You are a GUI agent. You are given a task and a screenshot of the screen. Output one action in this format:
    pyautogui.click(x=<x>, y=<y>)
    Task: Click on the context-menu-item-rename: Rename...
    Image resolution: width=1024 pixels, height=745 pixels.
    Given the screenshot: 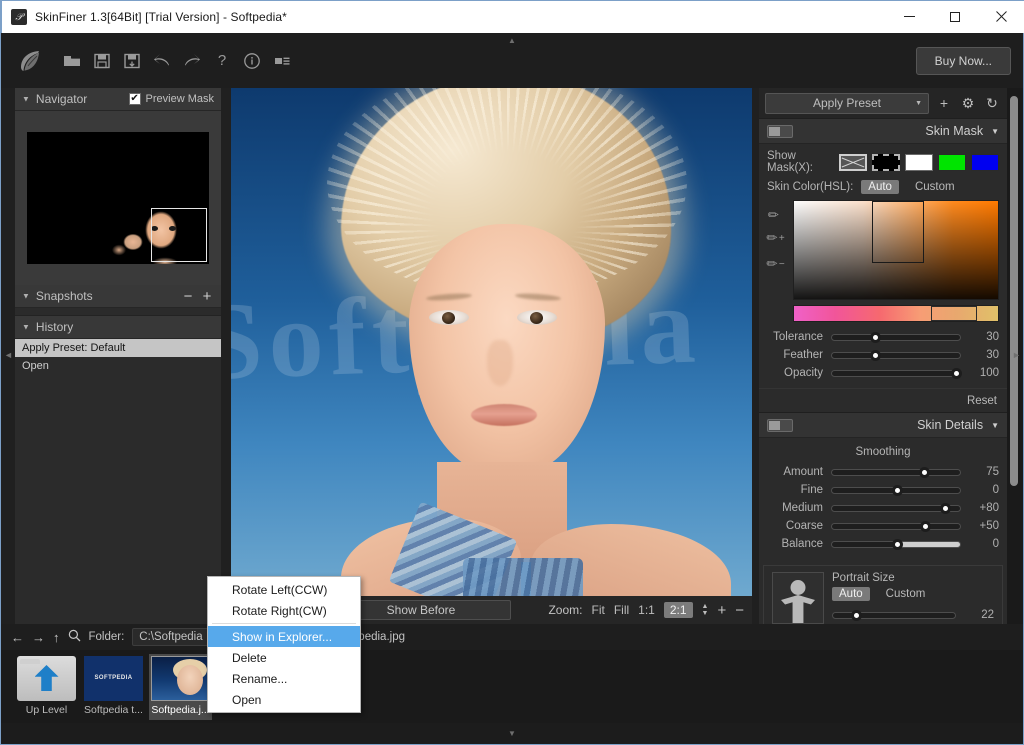 What is the action you would take?
    pyautogui.click(x=284, y=678)
    